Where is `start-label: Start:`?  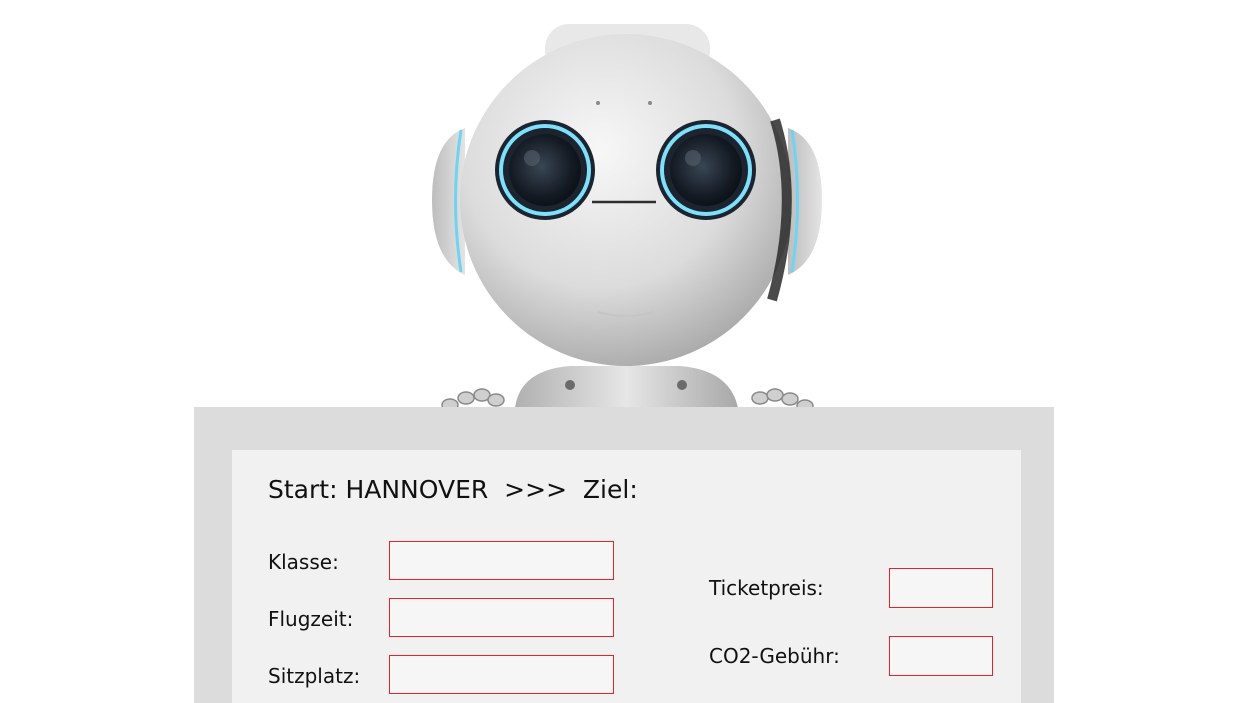 start-label: Start: is located at coordinates (303, 489).